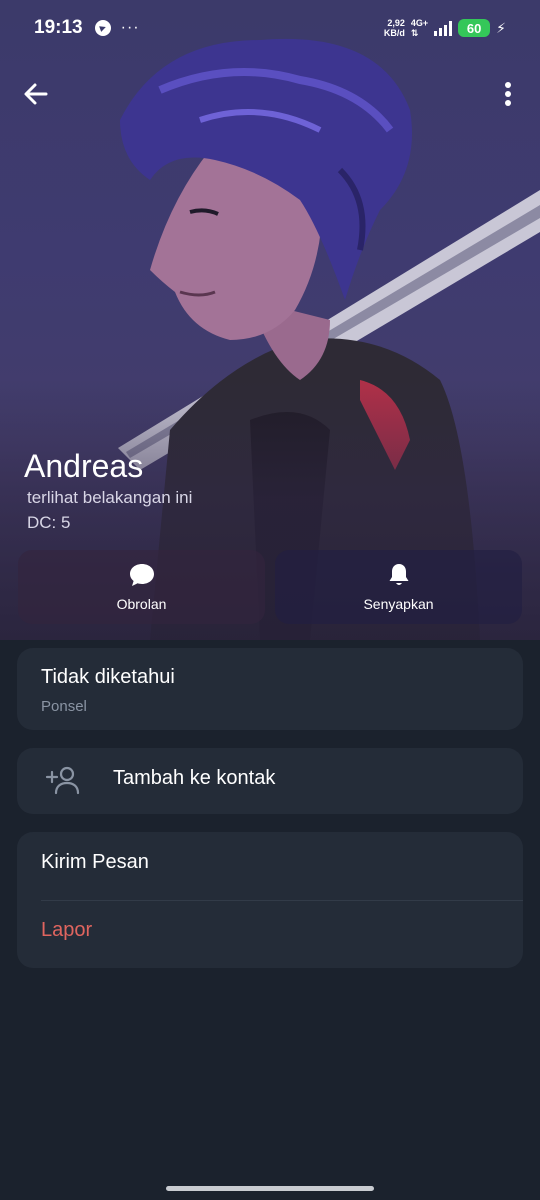 The height and width of the screenshot is (1200, 540). Describe the element at coordinates (102, 28) in the screenshot. I see `telegram-notification-icon` at that location.